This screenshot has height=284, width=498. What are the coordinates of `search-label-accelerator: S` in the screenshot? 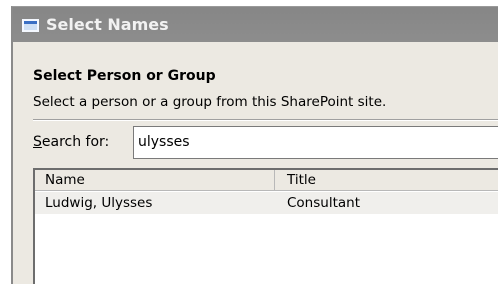 It's located at (37, 142).